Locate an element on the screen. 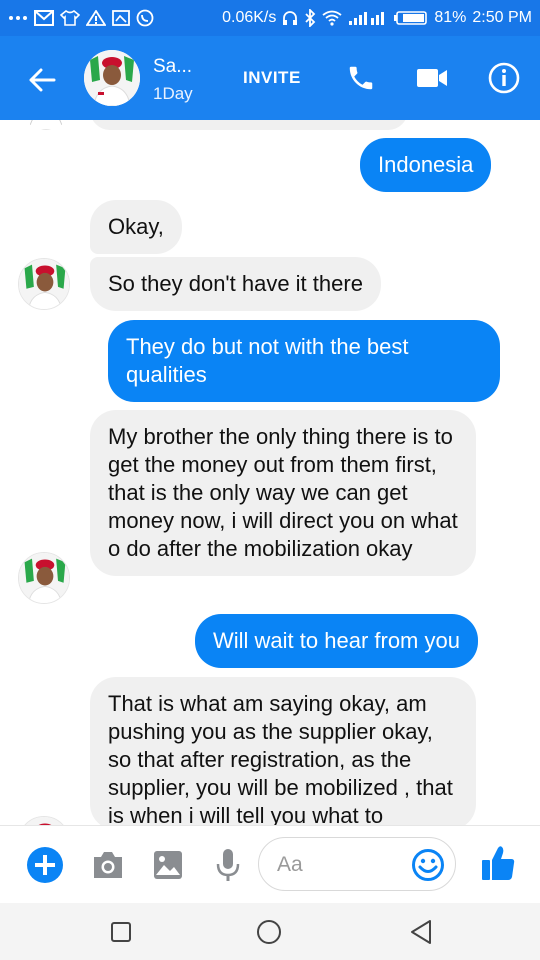 This screenshot has width=540, height=960. info-icon is located at coordinates (504, 78).